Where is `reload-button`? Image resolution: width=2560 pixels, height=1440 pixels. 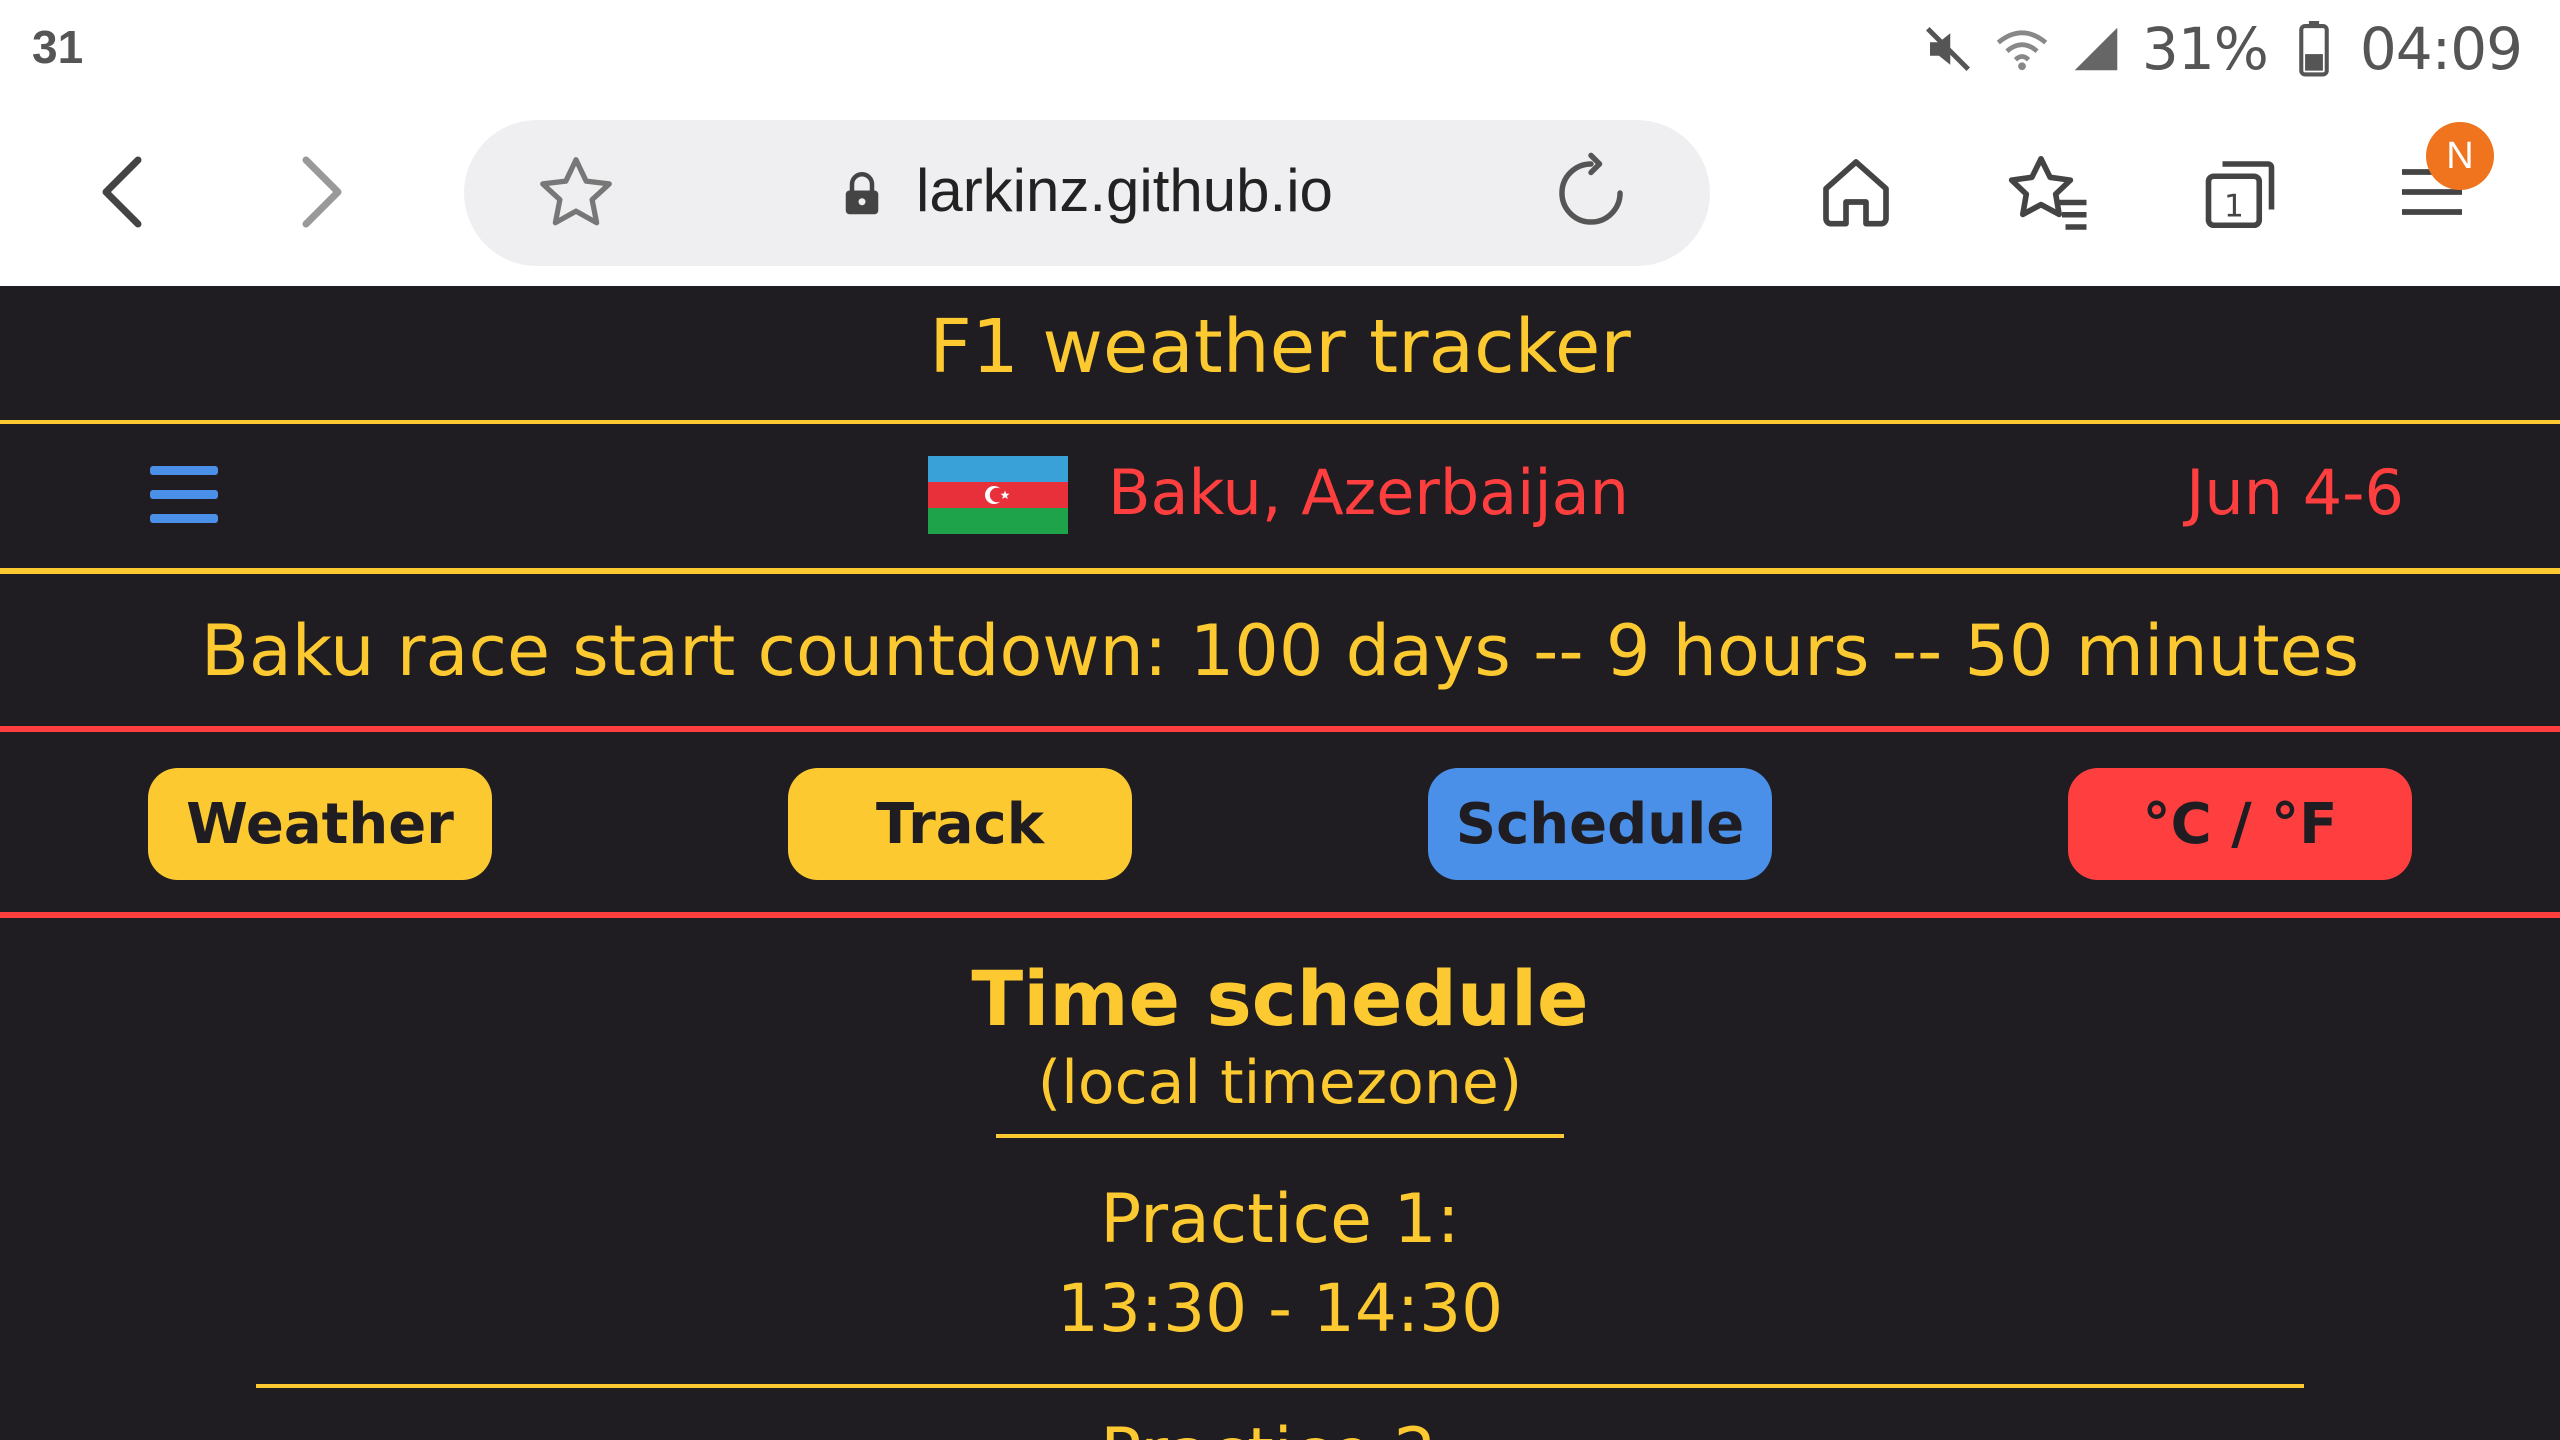 reload-button is located at coordinates (1591, 193).